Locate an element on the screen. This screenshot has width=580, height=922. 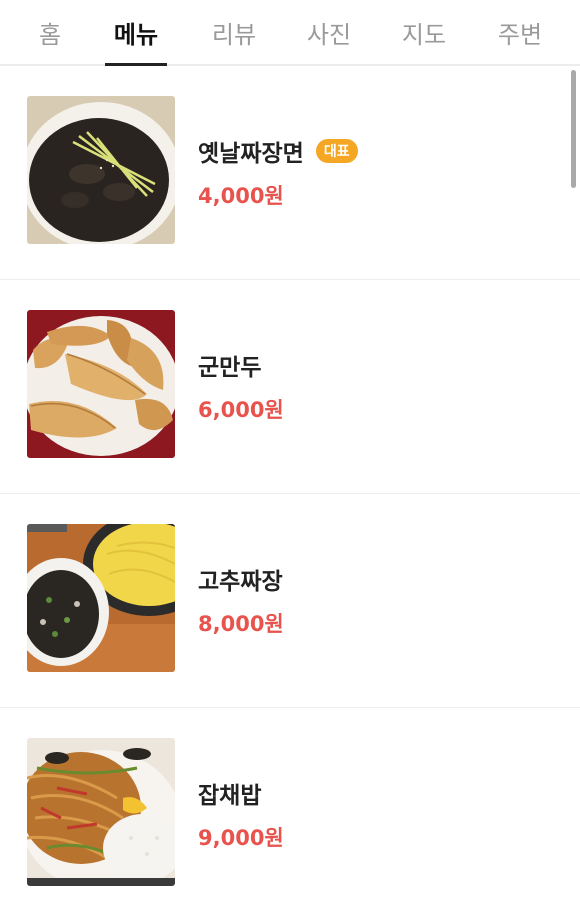
menu-price: 6,000원 is located at coordinates (241, 410).